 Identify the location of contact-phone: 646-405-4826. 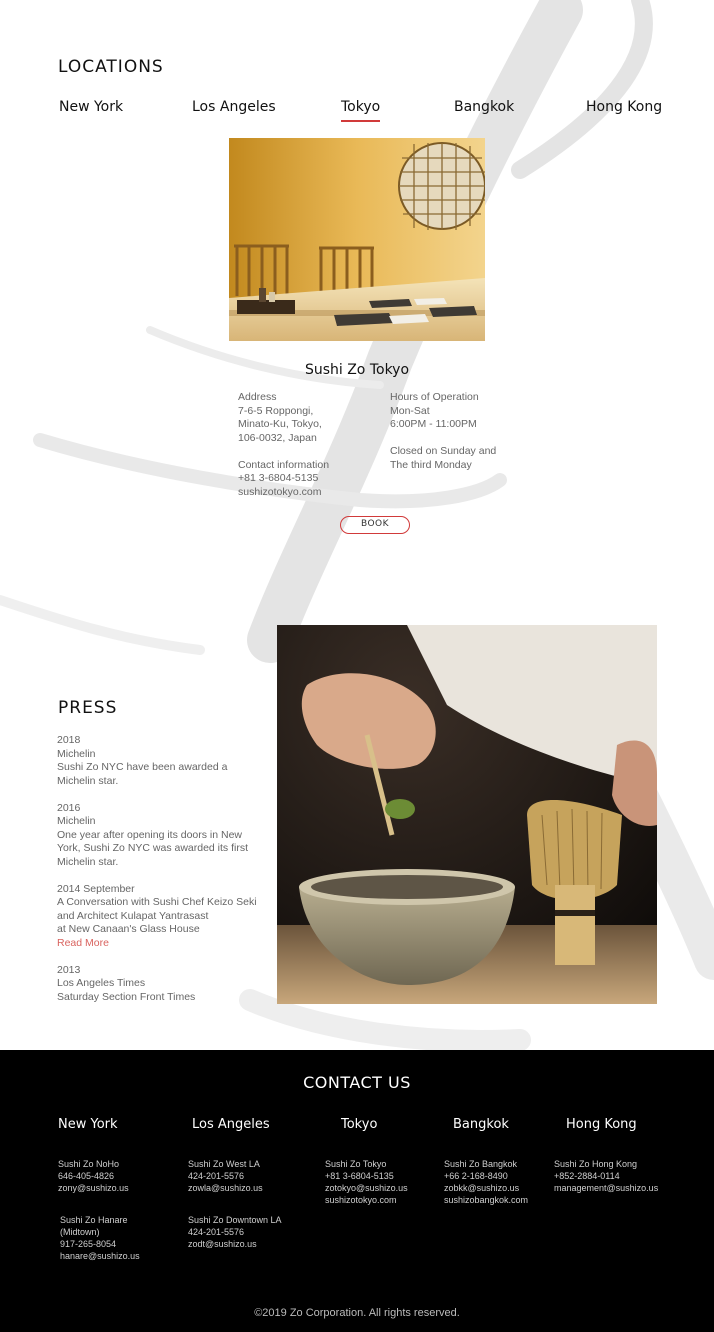
(93, 1176).